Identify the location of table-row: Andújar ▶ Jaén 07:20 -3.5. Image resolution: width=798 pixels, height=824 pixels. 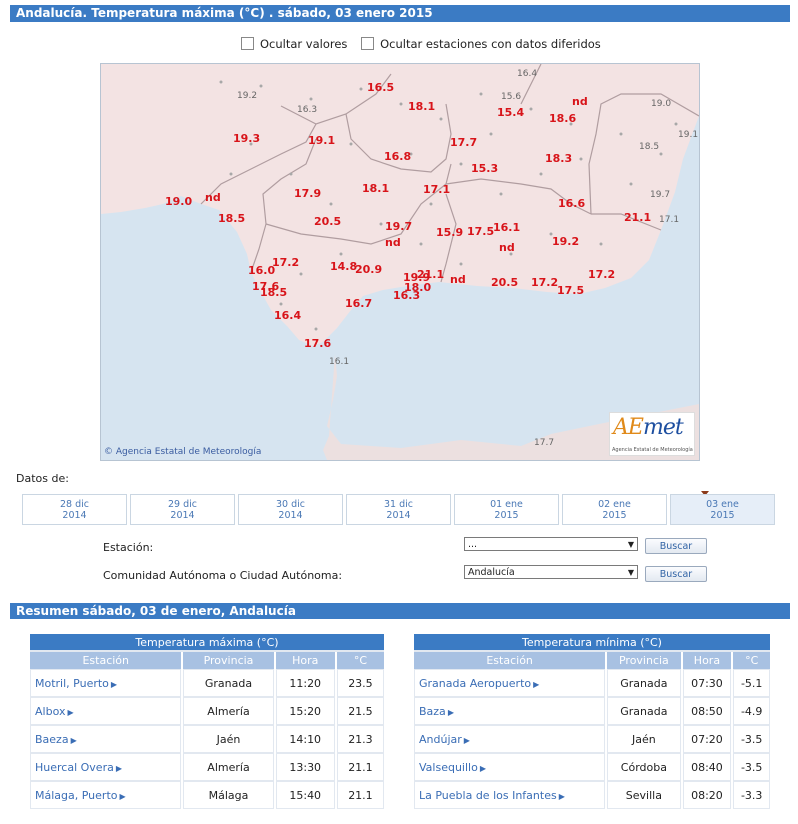
(592, 739).